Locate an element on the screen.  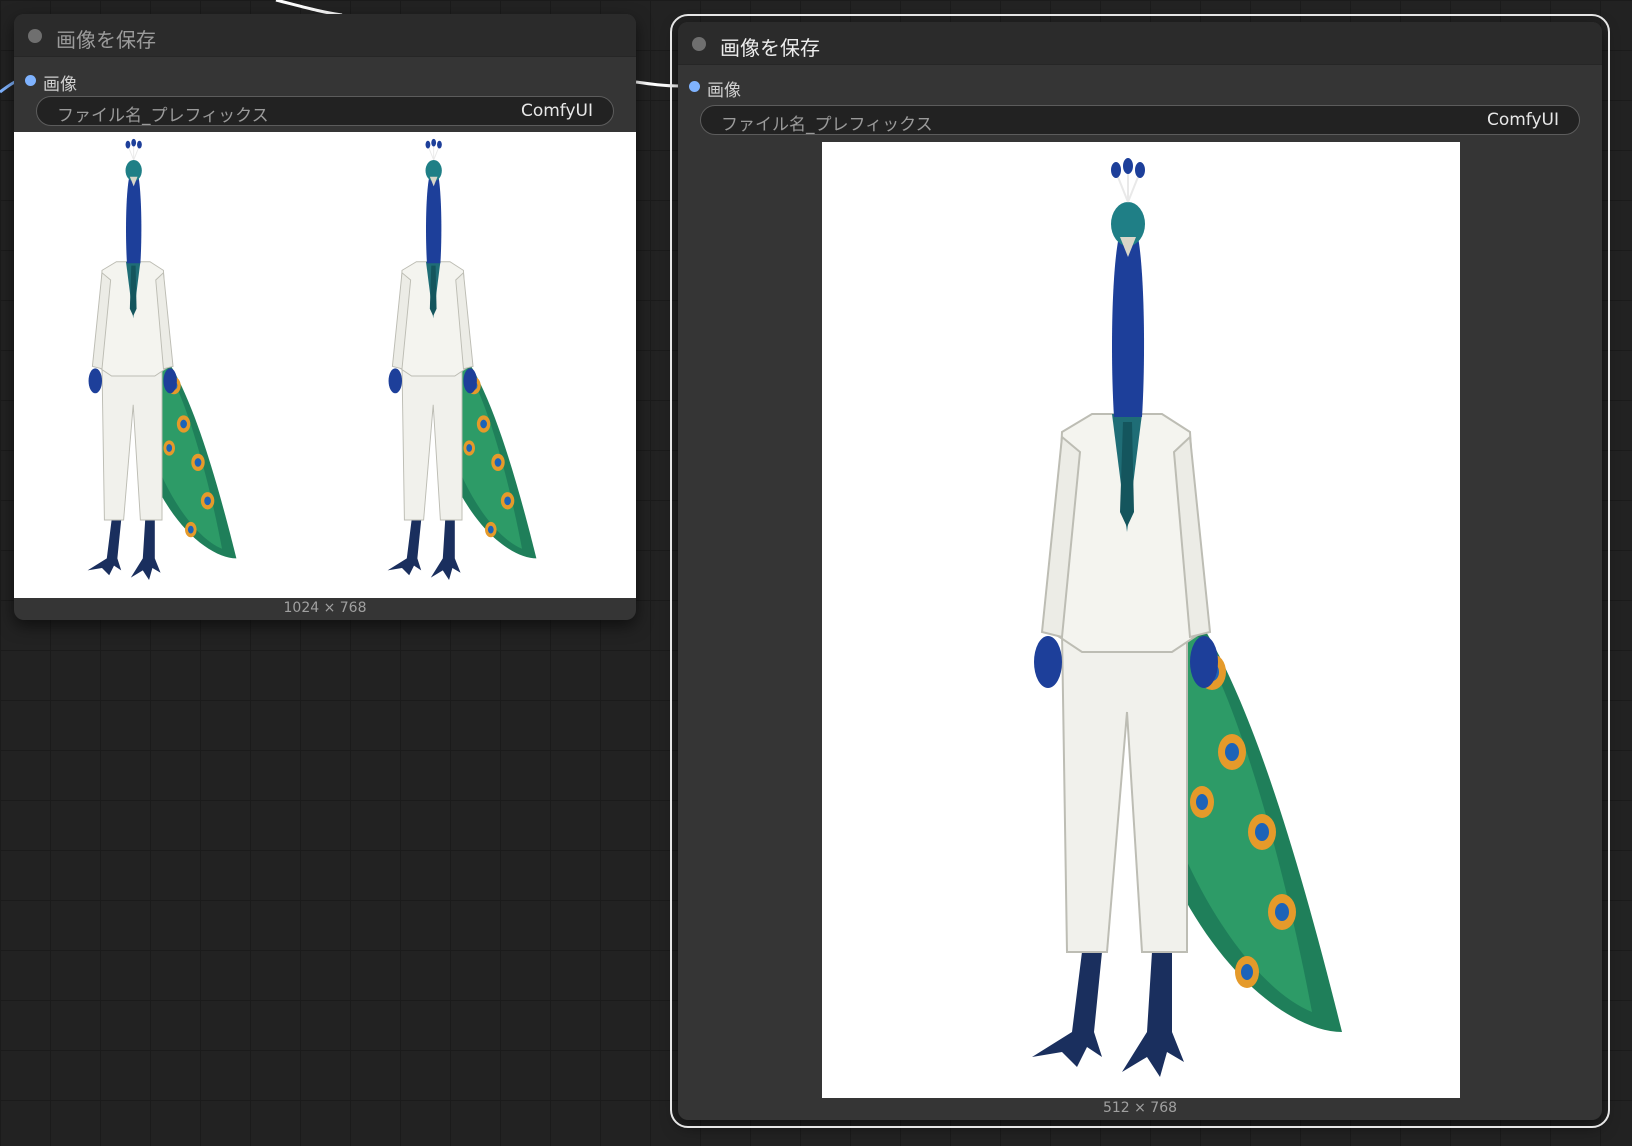
link-wire-middle is located at coordinates (658, 84).